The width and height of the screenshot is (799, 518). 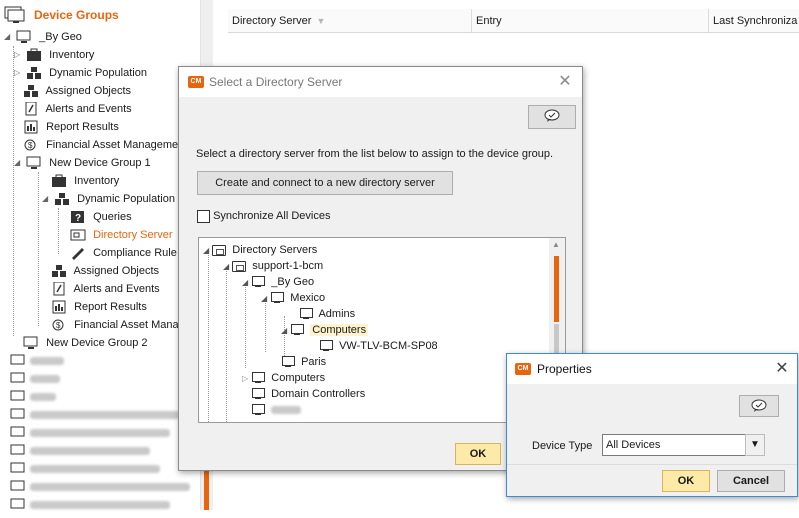 I want to click on tree-item-alerts-and-events-2: Alerts and Events, so click(x=105, y=289).